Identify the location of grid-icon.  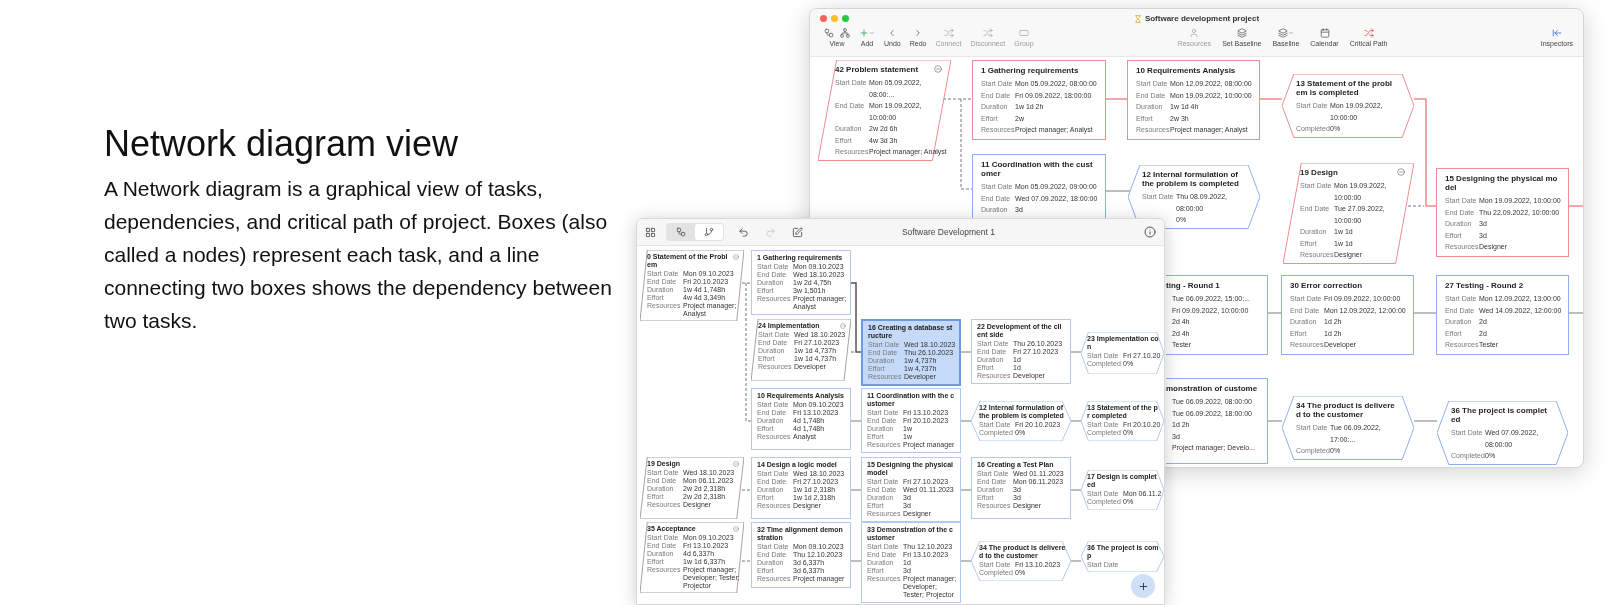
(650, 232).